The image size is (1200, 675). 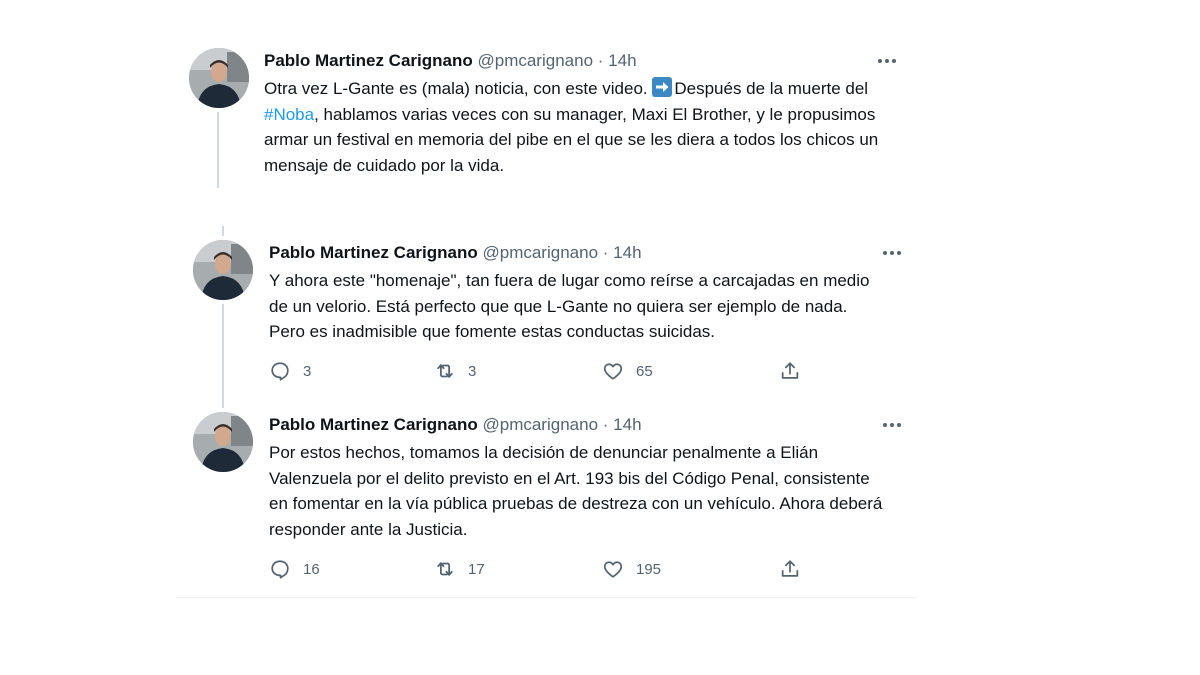 What do you see at coordinates (539, 372) in the screenshot?
I see `action-bar: 3 3 65` at bounding box center [539, 372].